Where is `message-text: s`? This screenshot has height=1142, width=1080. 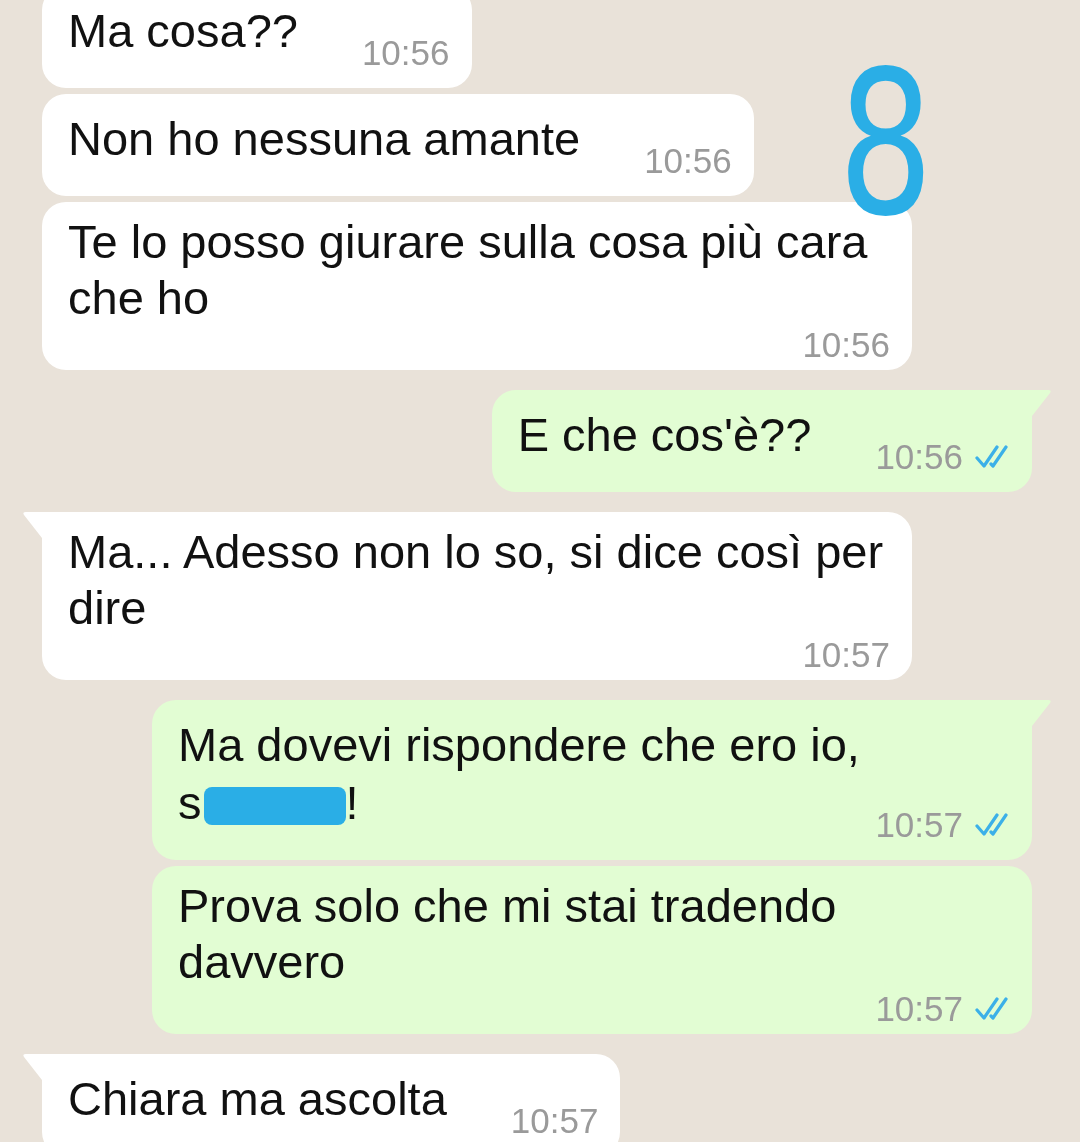 message-text: s is located at coordinates (190, 802).